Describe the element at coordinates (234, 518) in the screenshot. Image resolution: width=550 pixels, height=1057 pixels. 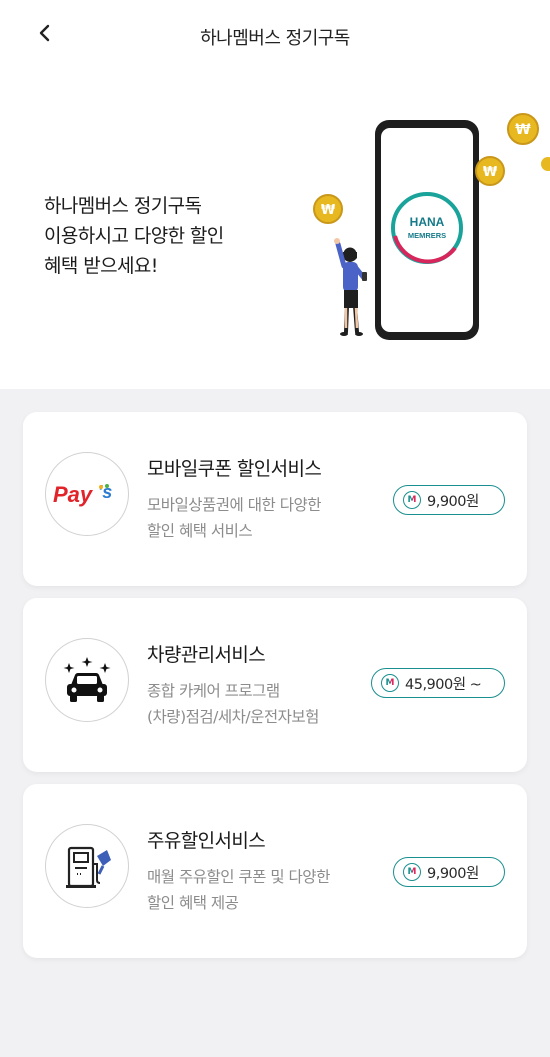
I see `service-description: 모바일상품권에 대한 다양한 할인 혜택 서비스` at that location.